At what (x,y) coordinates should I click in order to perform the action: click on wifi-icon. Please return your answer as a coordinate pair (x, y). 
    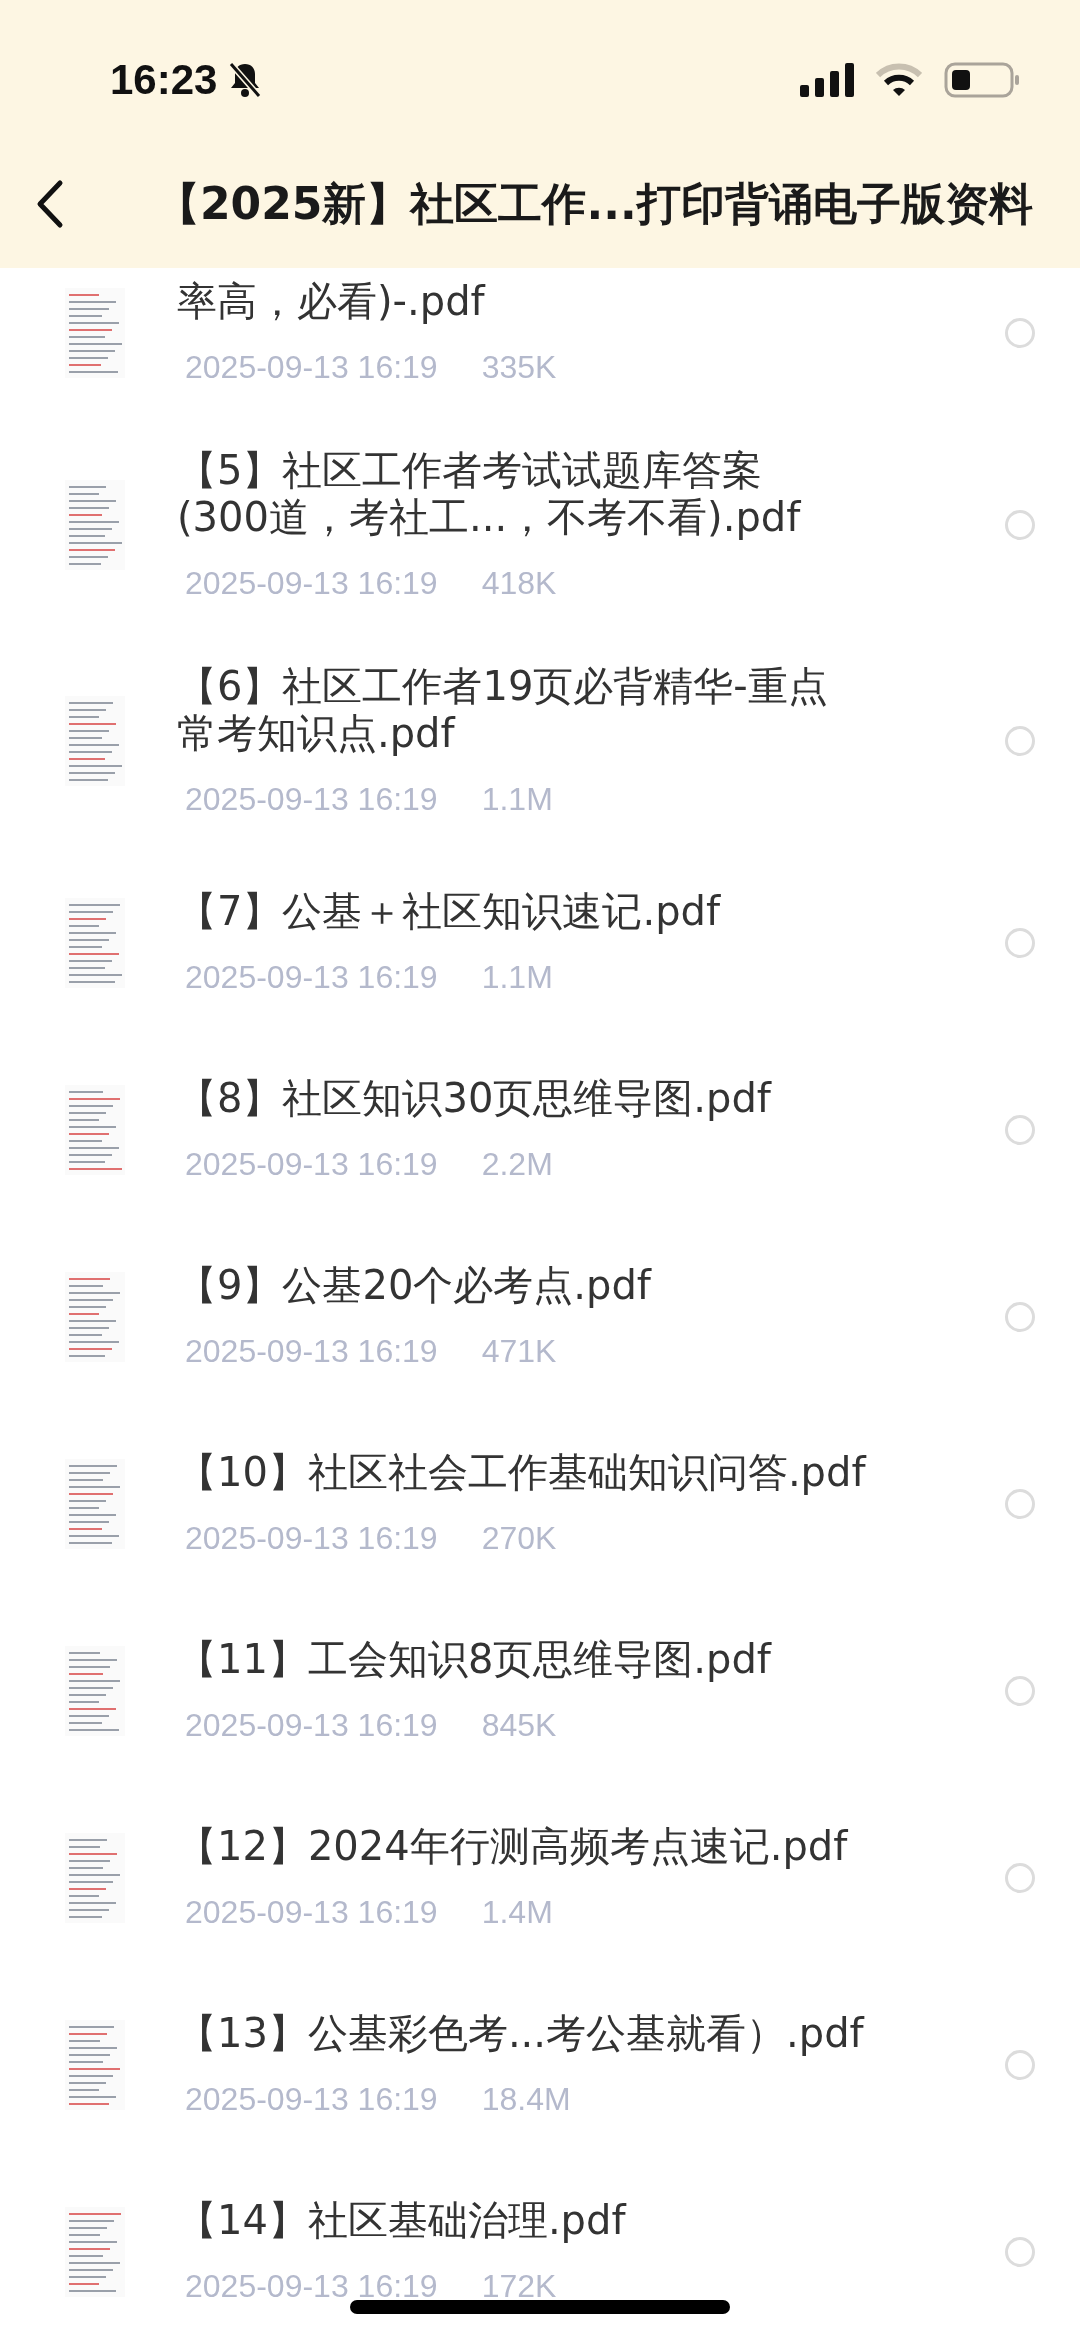
    Looking at the image, I should click on (899, 80).